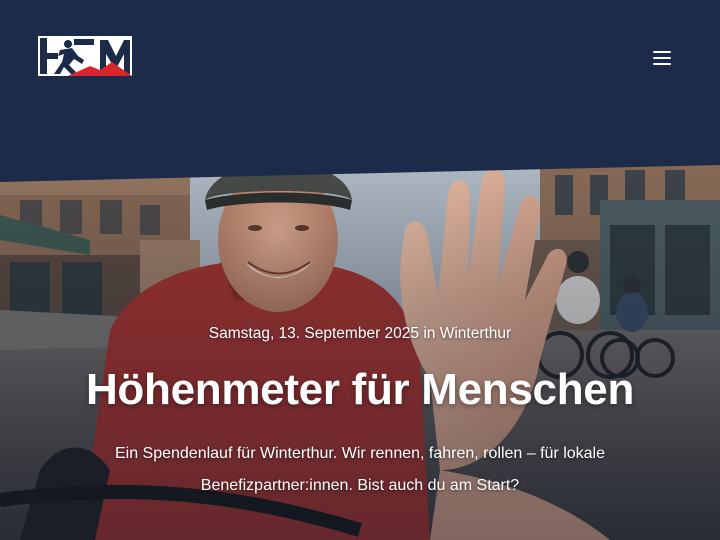 Image resolution: width=720 pixels, height=540 pixels. I want to click on menu-bar-bottom, so click(662, 64).